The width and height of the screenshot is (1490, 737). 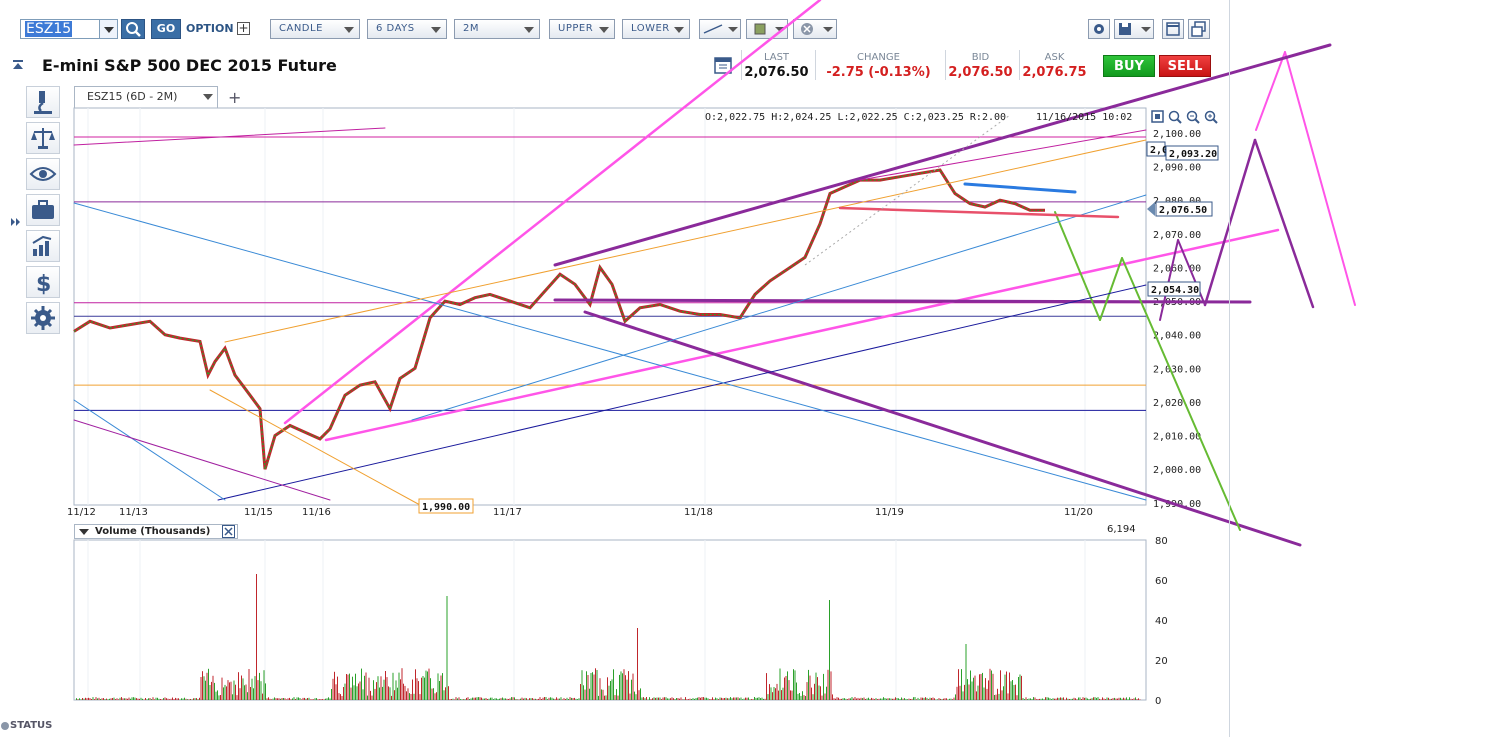 I want to click on status-icon, so click(x=5, y=726).